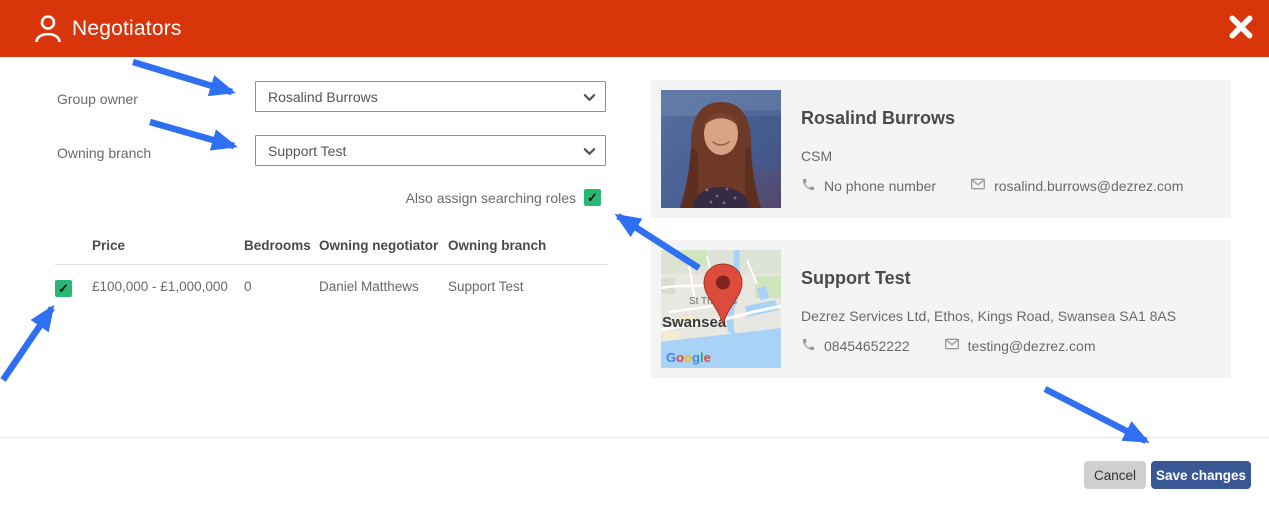 This screenshot has width=1269, height=505. Describe the element at coordinates (307, 150) in the screenshot. I see `owning-branch-value: Support Test` at that location.